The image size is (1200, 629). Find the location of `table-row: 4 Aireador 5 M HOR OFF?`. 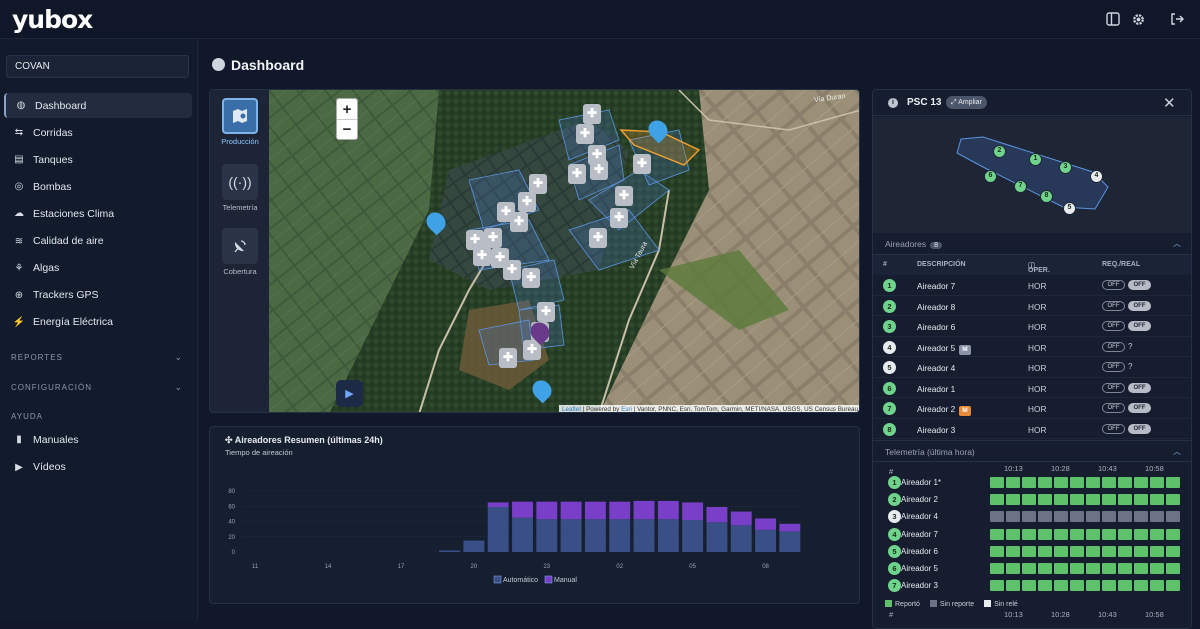

table-row: 4 Aireador 5 M HOR OFF? is located at coordinates (1032, 347).